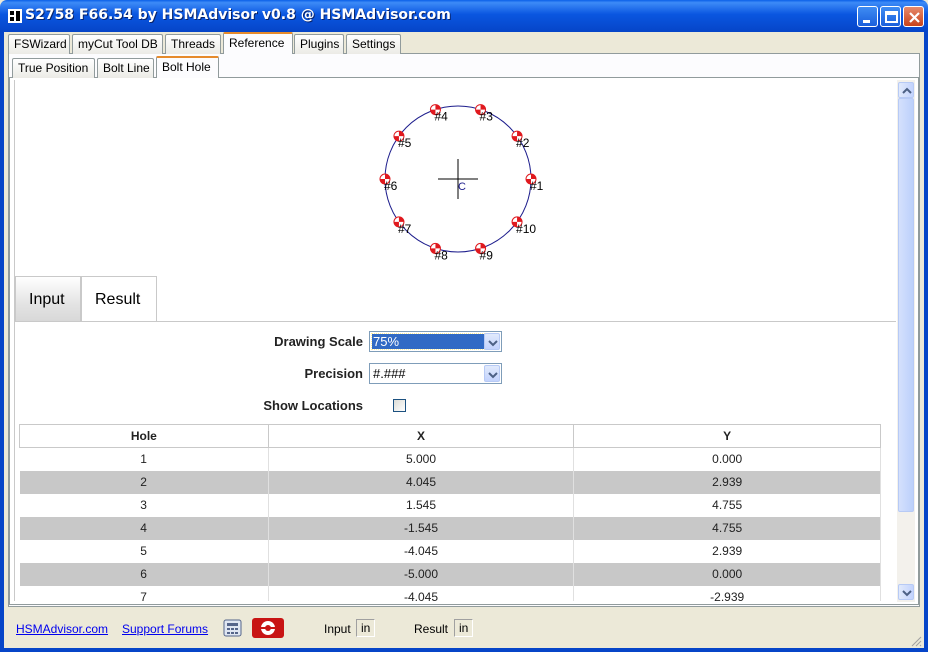 This screenshot has height=652, width=928. I want to click on cell-hole: 1, so click(144, 459).